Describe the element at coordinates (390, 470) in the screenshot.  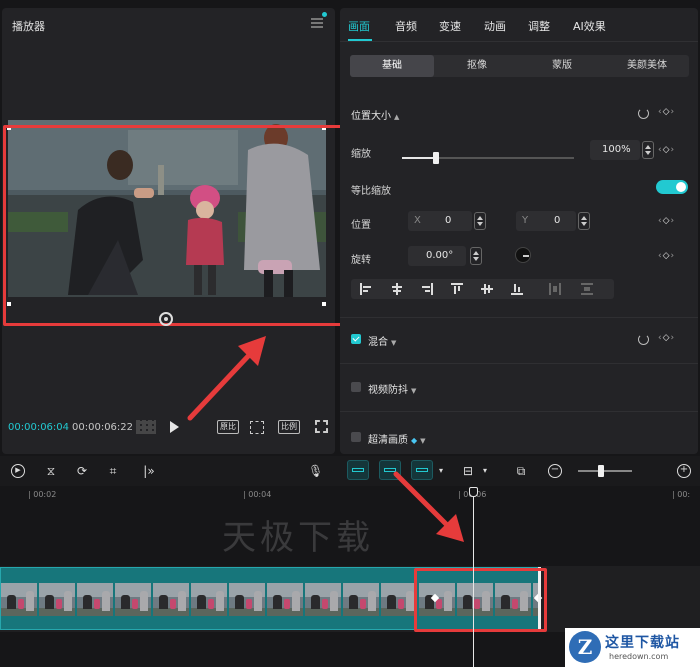
I see `auto-snap-button` at that location.